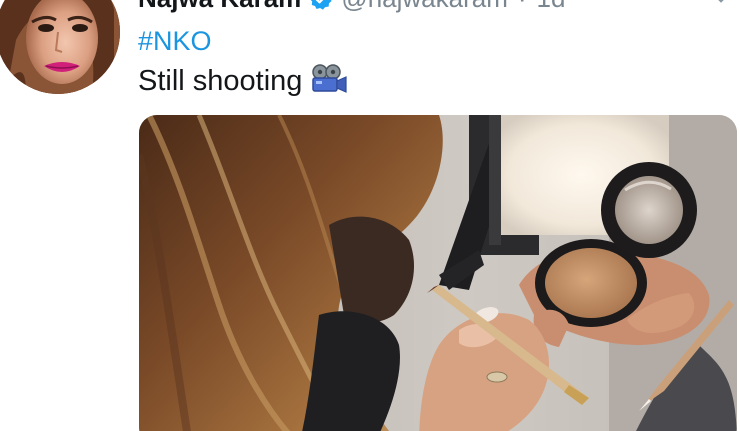  Describe the element at coordinates (721, 2) in the screenshot. I see `chevron-down-icon` at that location.